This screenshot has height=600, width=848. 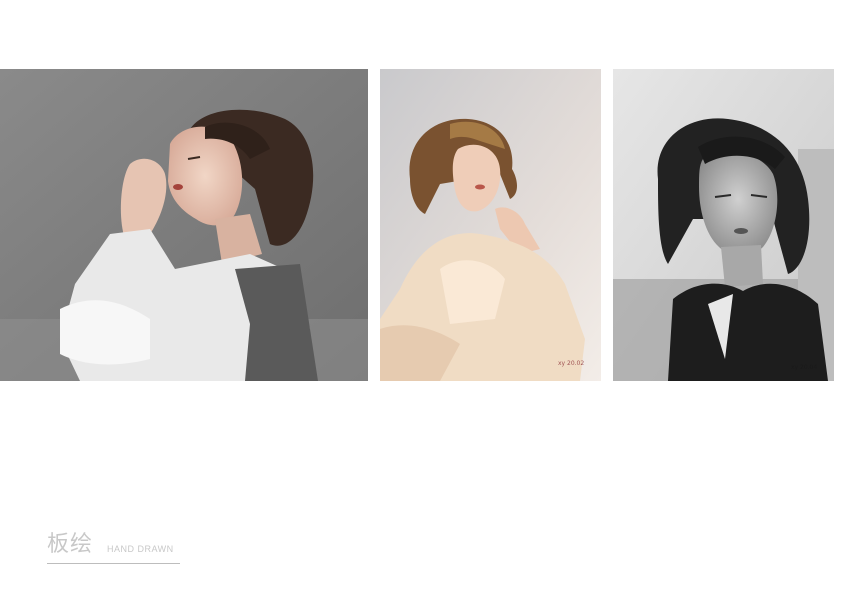 I want to click on artwork-3-image: xy 20.04, so click(x=723, y=225).